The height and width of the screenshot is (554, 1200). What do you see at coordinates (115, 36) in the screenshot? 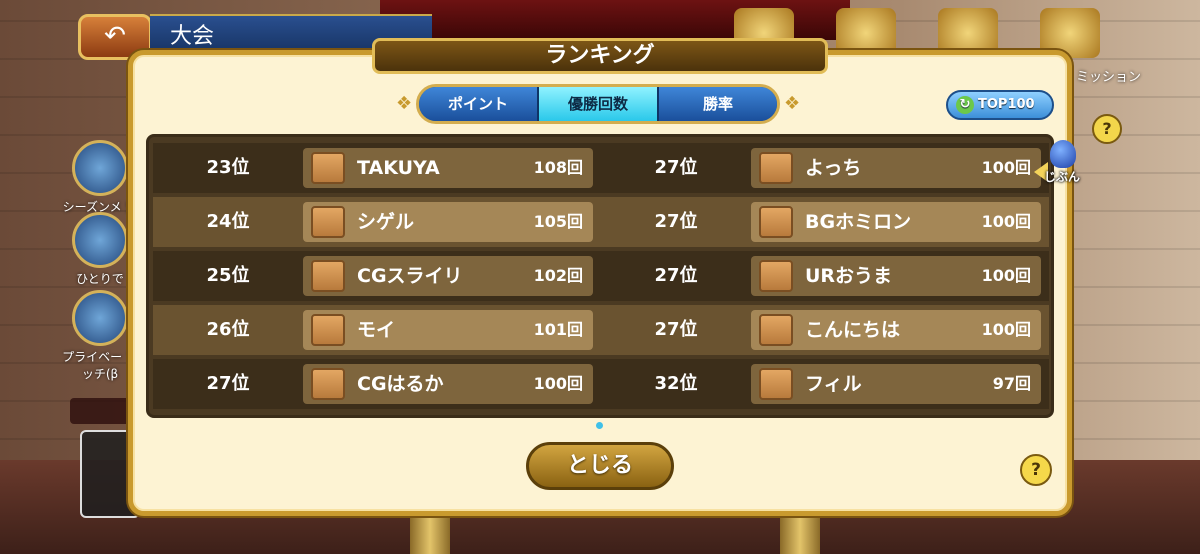
I see `back-arrow-icon: ↶` at bounding box center [115, 36].